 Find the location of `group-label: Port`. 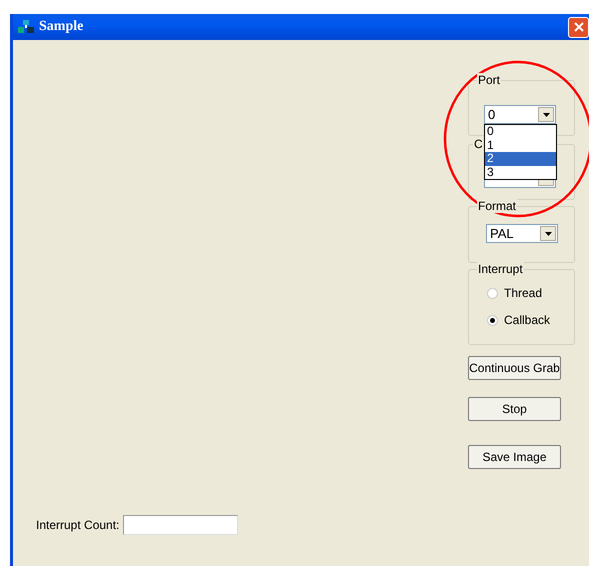

group-label: Port is located at coordinates (489, 80).